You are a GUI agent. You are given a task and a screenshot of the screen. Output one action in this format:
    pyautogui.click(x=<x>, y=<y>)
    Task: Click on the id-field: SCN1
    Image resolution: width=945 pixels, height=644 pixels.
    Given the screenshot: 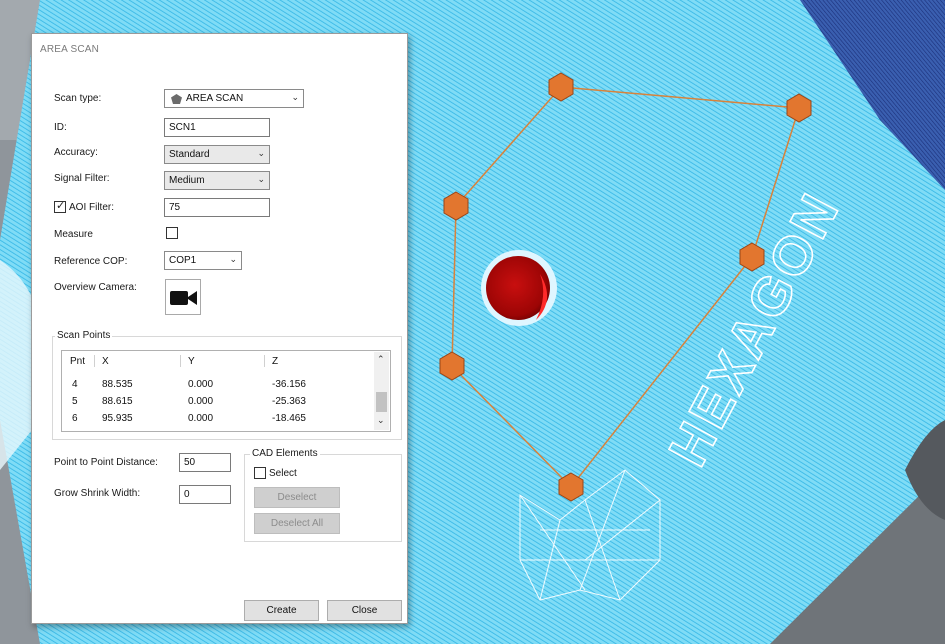 What is the action you would take?
    pyautogui.click(x=217, y=127)
    